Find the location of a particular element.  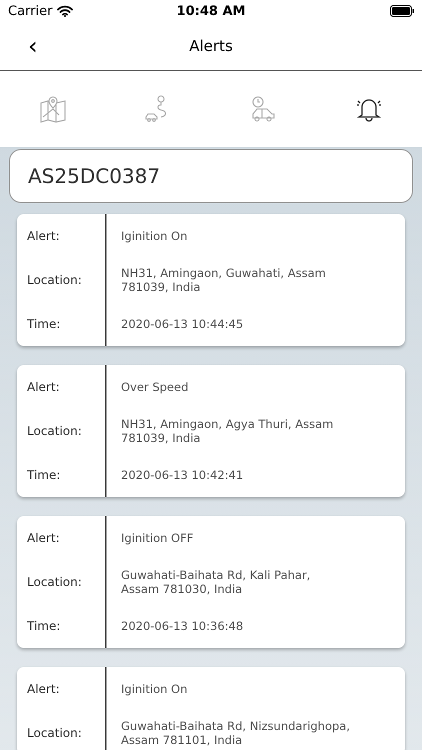

vehicle-number-field: AS25DC0387 is located at coordinates (211, 176).